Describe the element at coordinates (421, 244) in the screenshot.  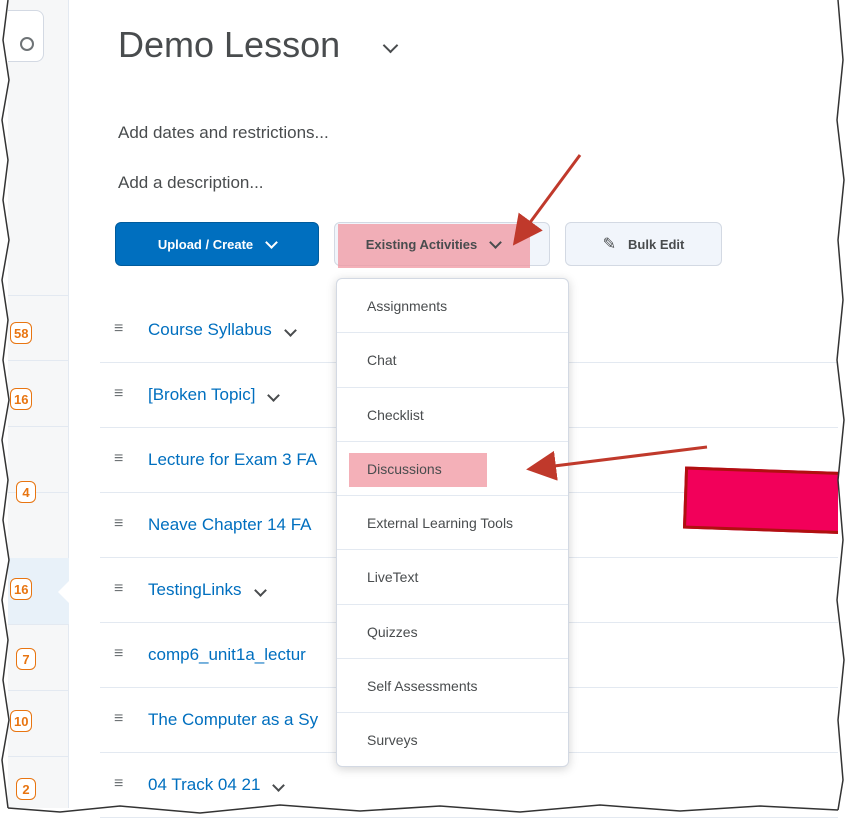
I see `existing-activities-label: Existing Activities` at that location.